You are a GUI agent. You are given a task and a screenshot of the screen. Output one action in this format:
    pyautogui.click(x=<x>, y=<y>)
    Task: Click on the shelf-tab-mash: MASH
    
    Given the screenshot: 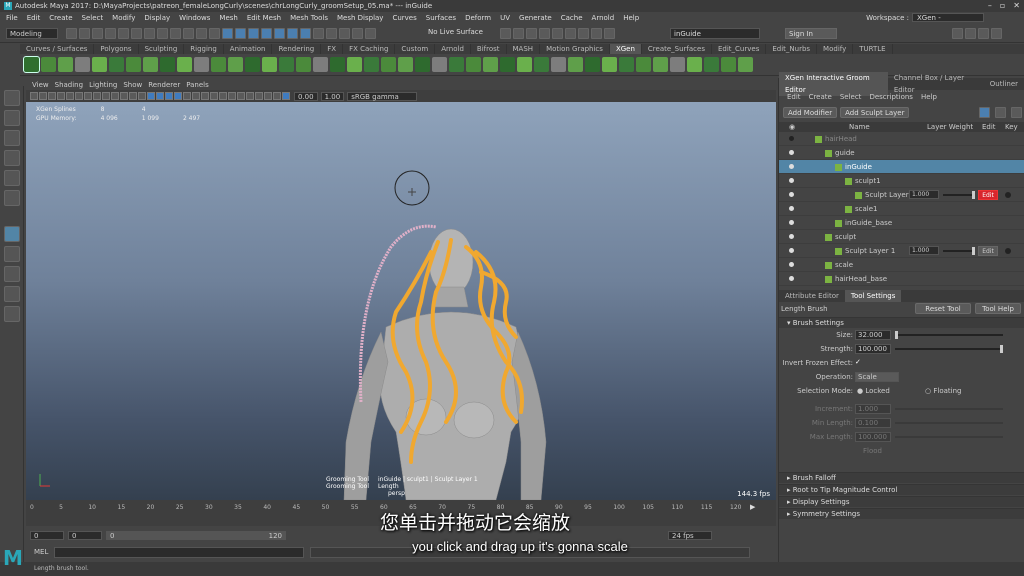 What is the action you would take?
    pyautogui.click(x=524, y=49)
    